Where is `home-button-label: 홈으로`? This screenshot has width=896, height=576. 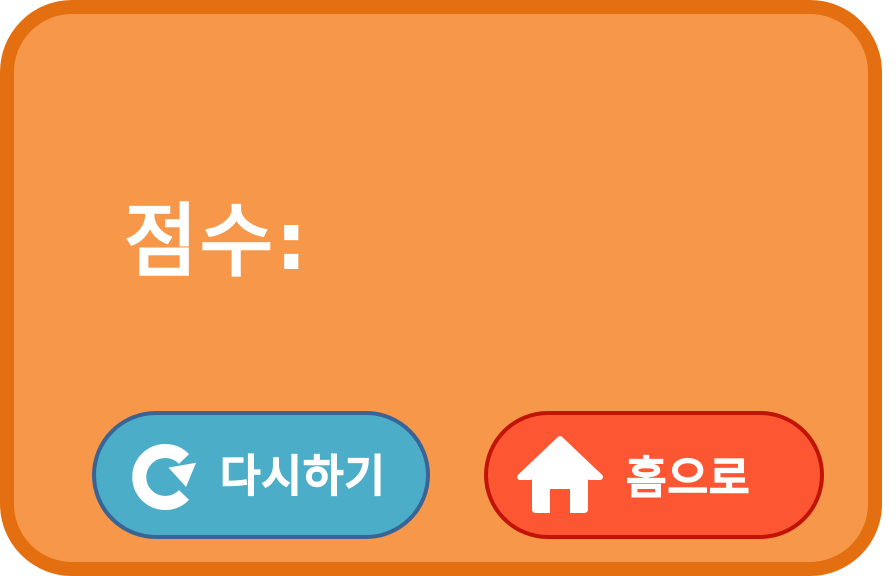
home-button-label: 홈으로 is located at coordinates (688, 478).